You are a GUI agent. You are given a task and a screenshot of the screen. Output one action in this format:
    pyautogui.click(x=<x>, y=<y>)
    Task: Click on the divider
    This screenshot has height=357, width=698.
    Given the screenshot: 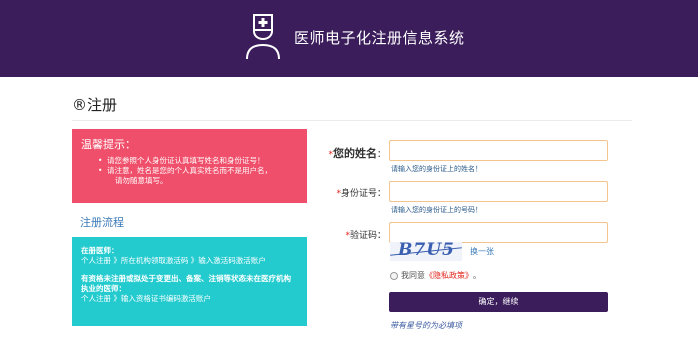 What is the action you would take?
    pyautogui.click(x=352, y=120)
    